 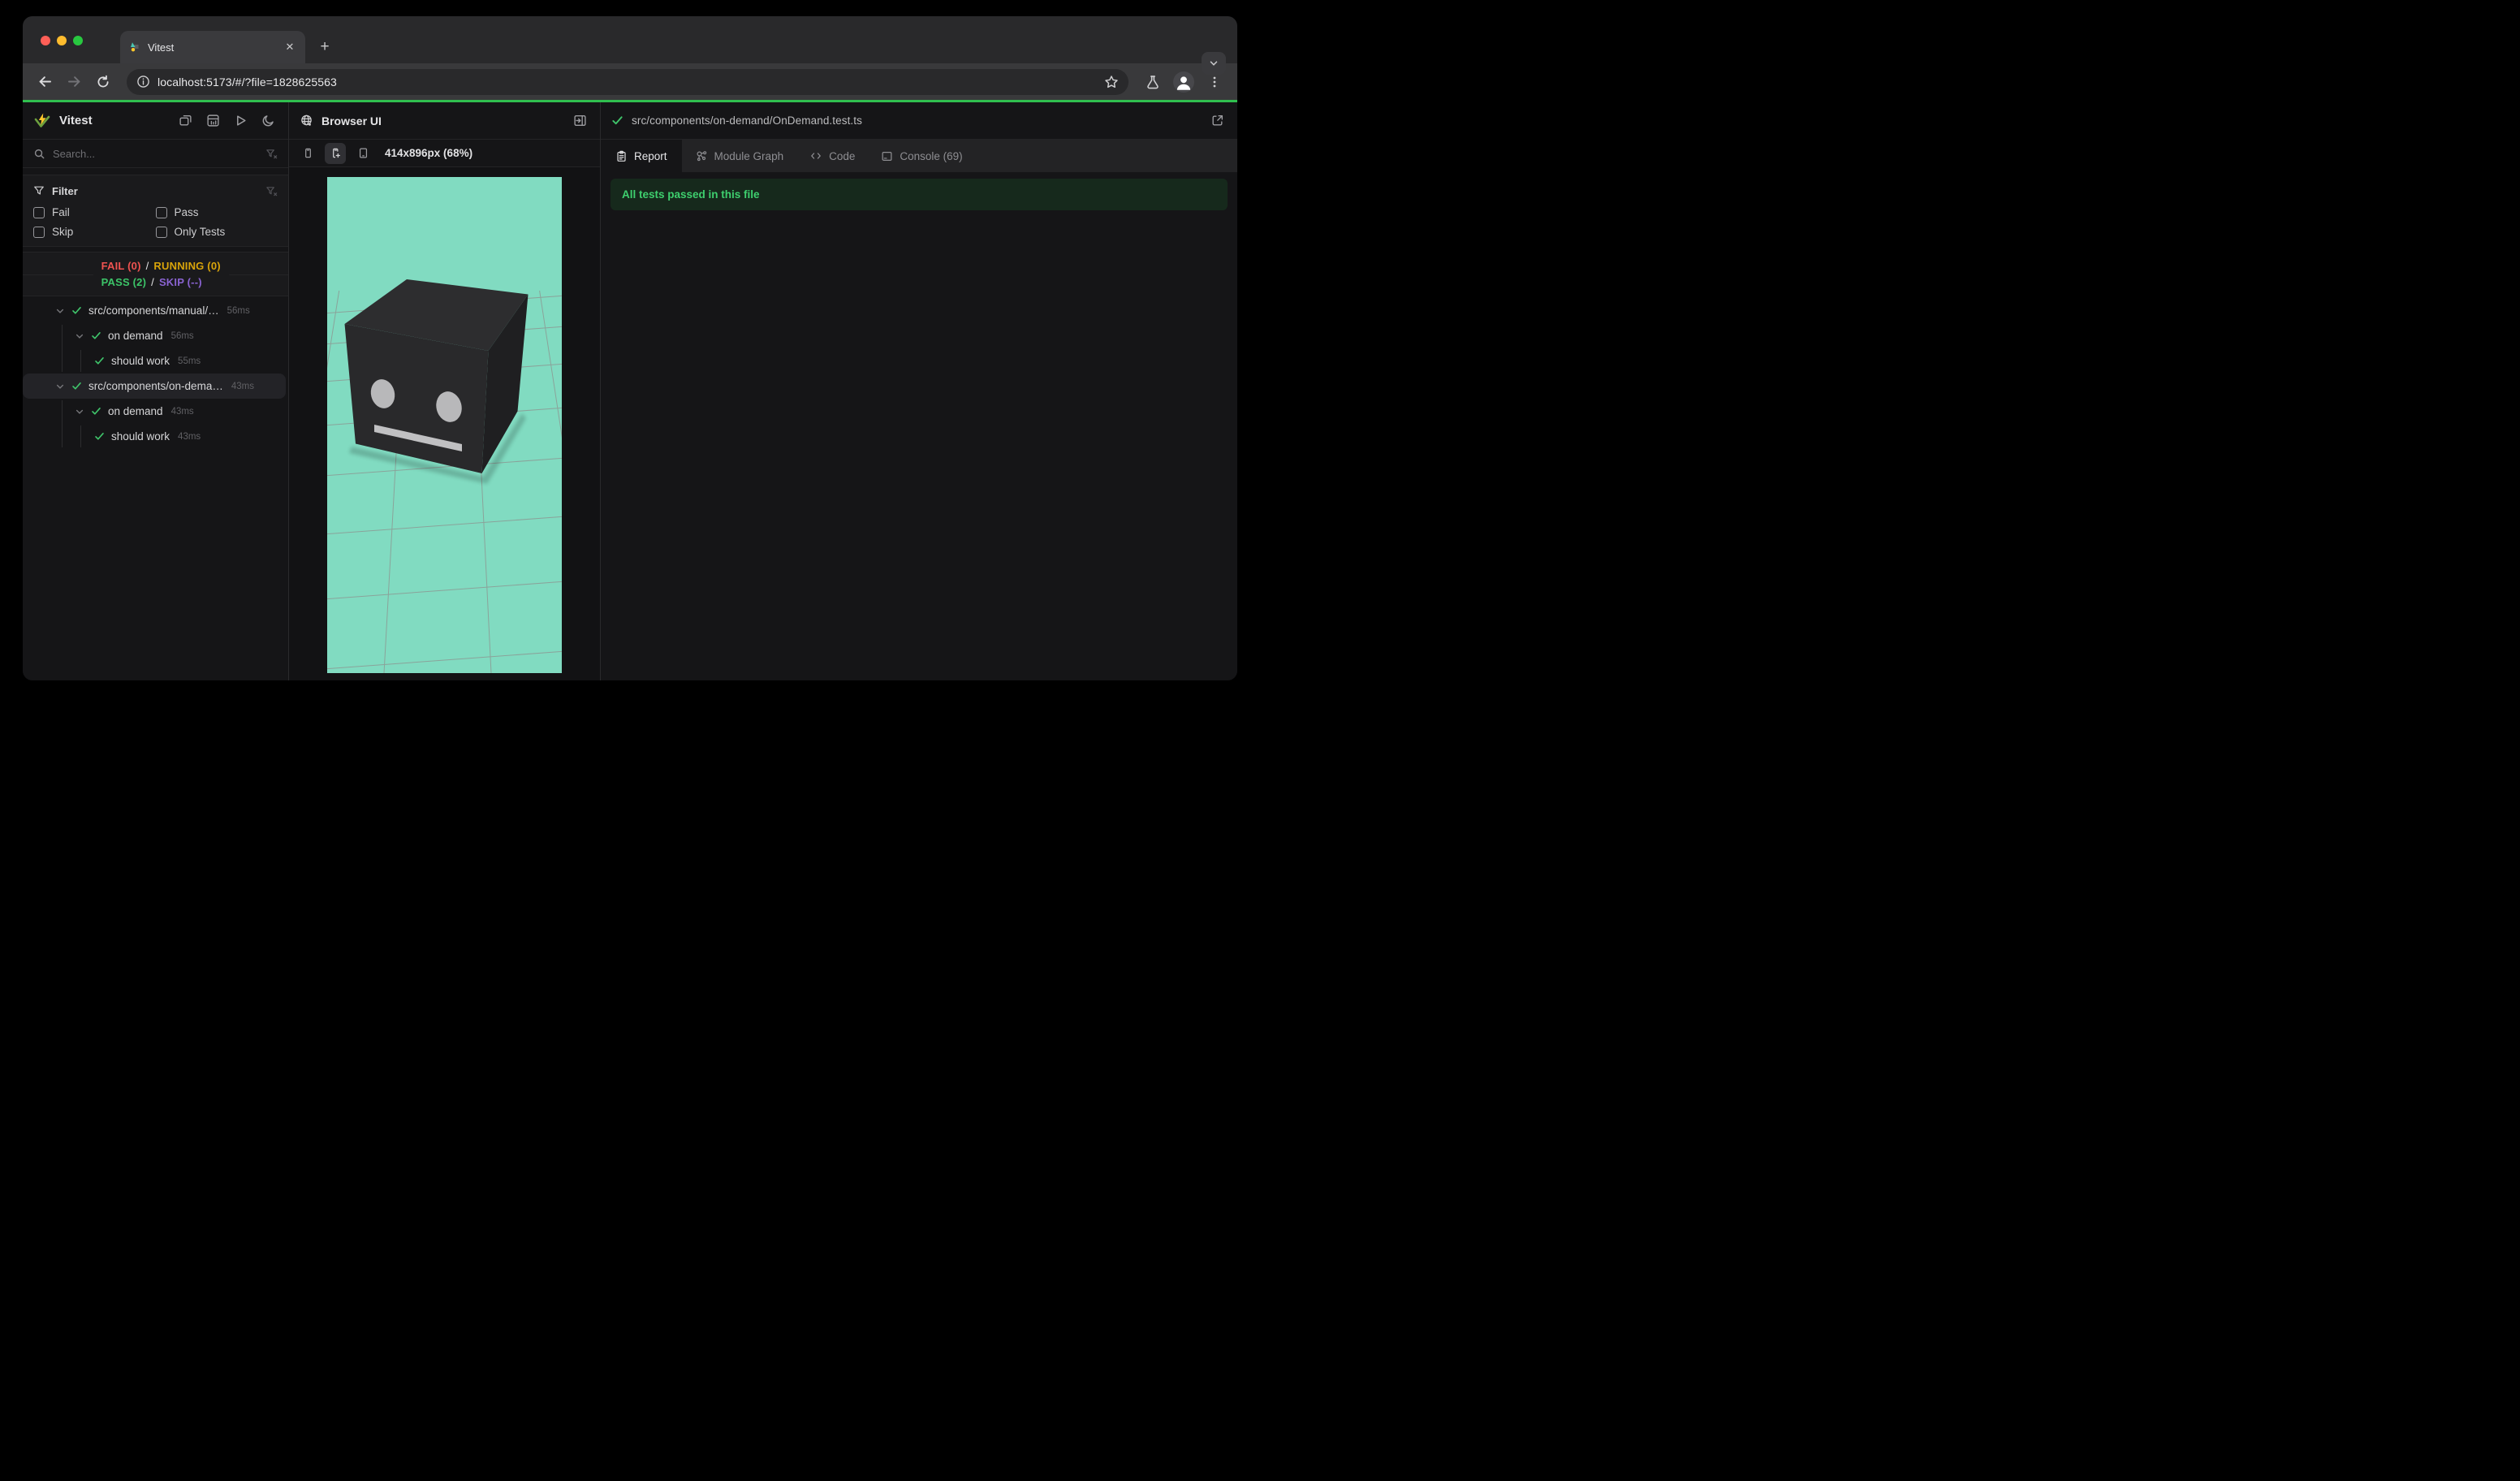 I want to click on browser-tab-strip: Vitest ✕ +, so click(x=630, y=45).